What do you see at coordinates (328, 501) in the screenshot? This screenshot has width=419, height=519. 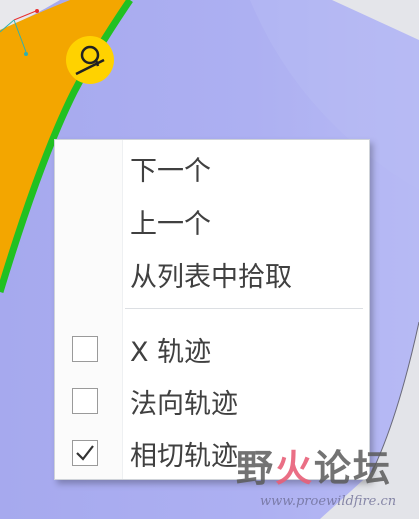 I see `watermark-url: www.proewildfire.cn` at bounding box center [328, 501].